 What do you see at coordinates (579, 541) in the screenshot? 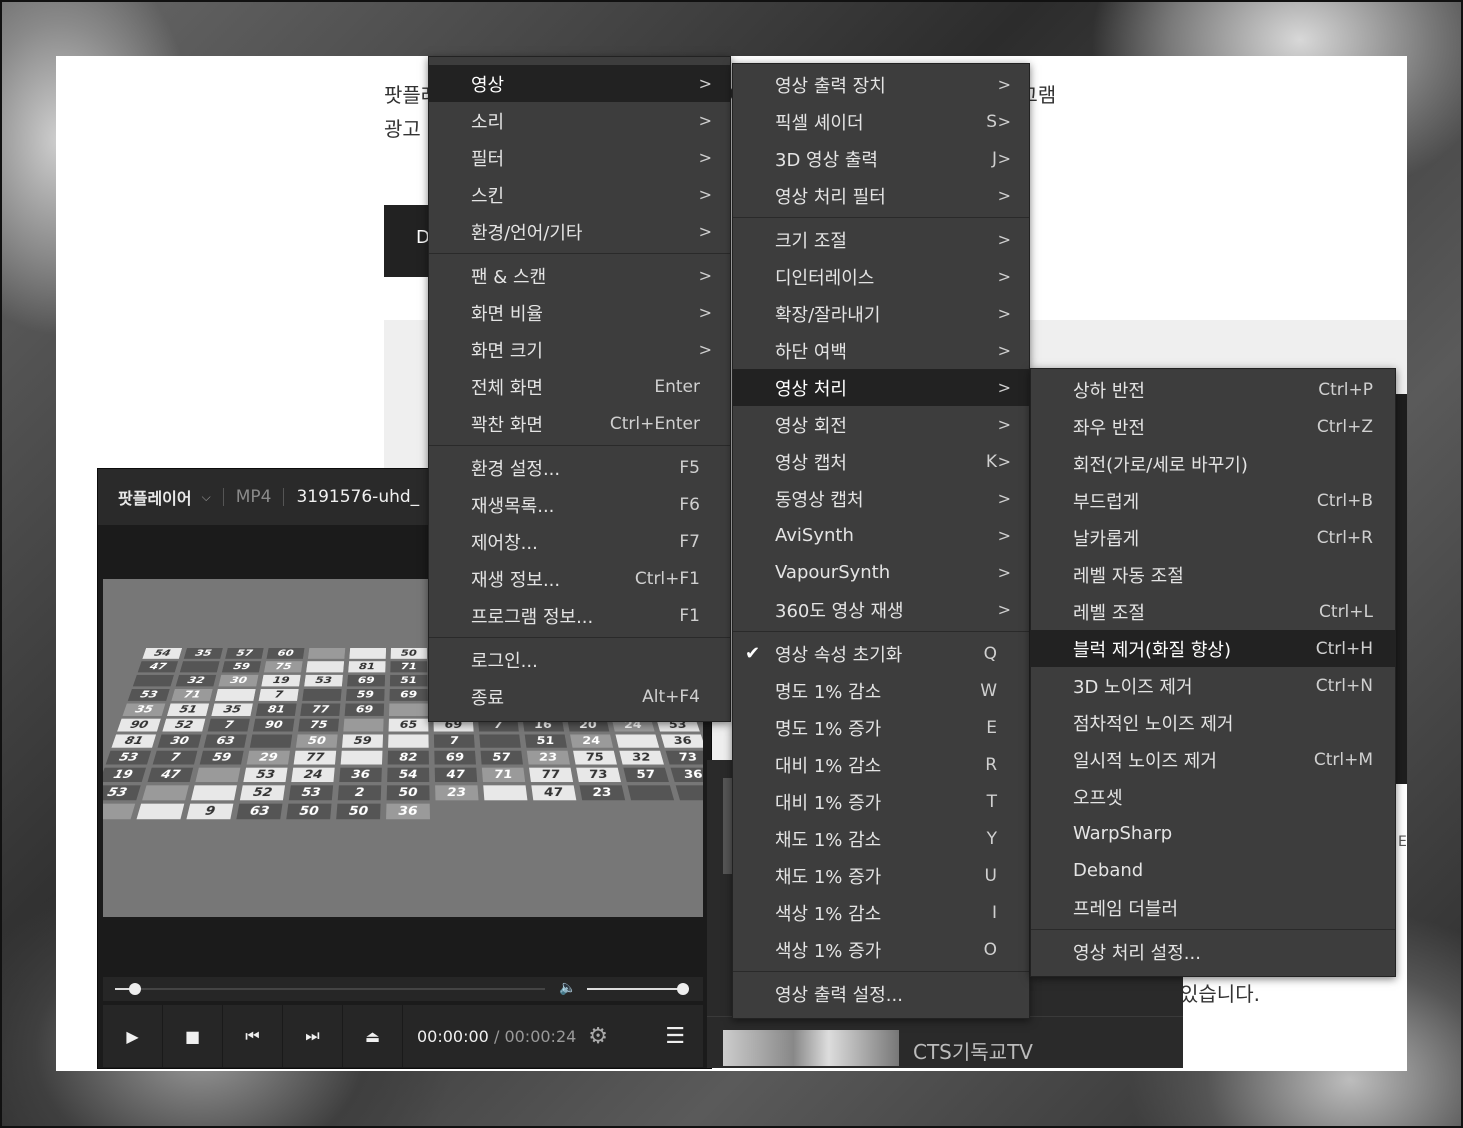
I see `main-menu-item: 제어창... F7` at bounding box center [579, 541].